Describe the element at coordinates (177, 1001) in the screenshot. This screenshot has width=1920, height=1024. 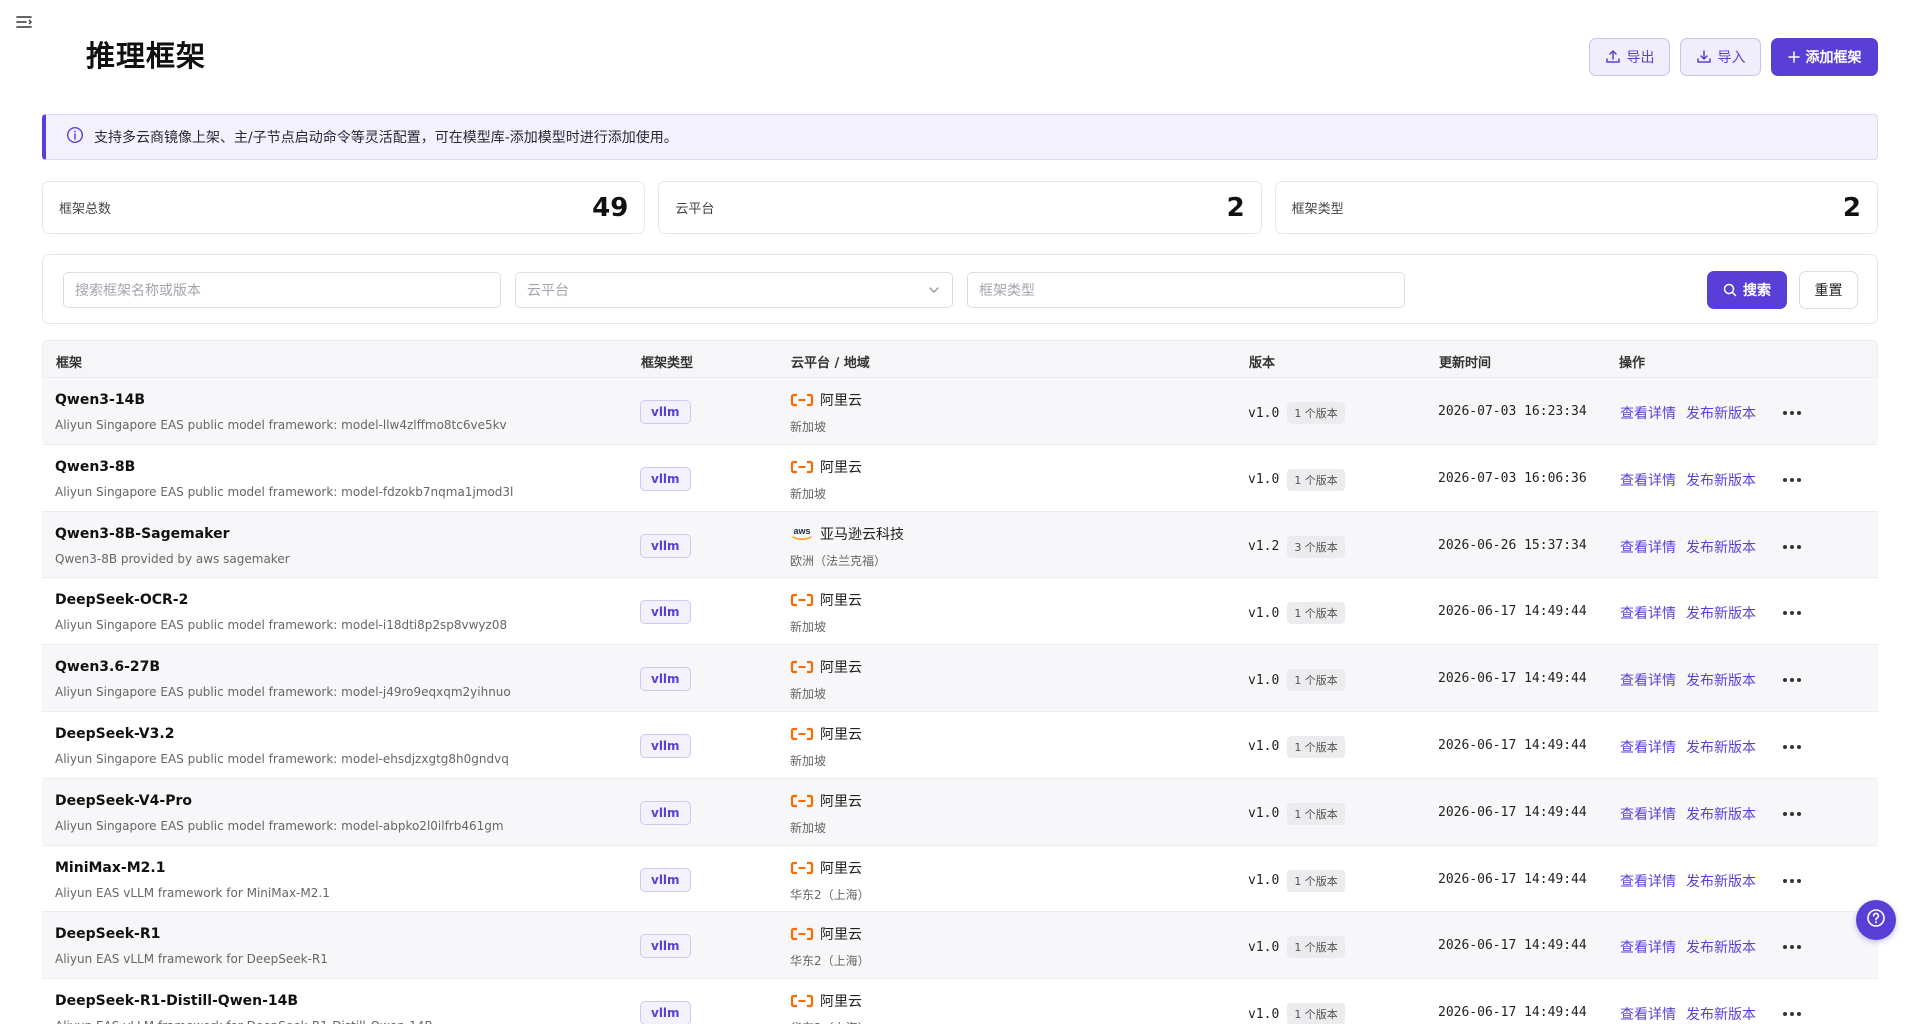
I see `framework-name: DeepSeek-R1-Distill-Qwen-14B` at that location.